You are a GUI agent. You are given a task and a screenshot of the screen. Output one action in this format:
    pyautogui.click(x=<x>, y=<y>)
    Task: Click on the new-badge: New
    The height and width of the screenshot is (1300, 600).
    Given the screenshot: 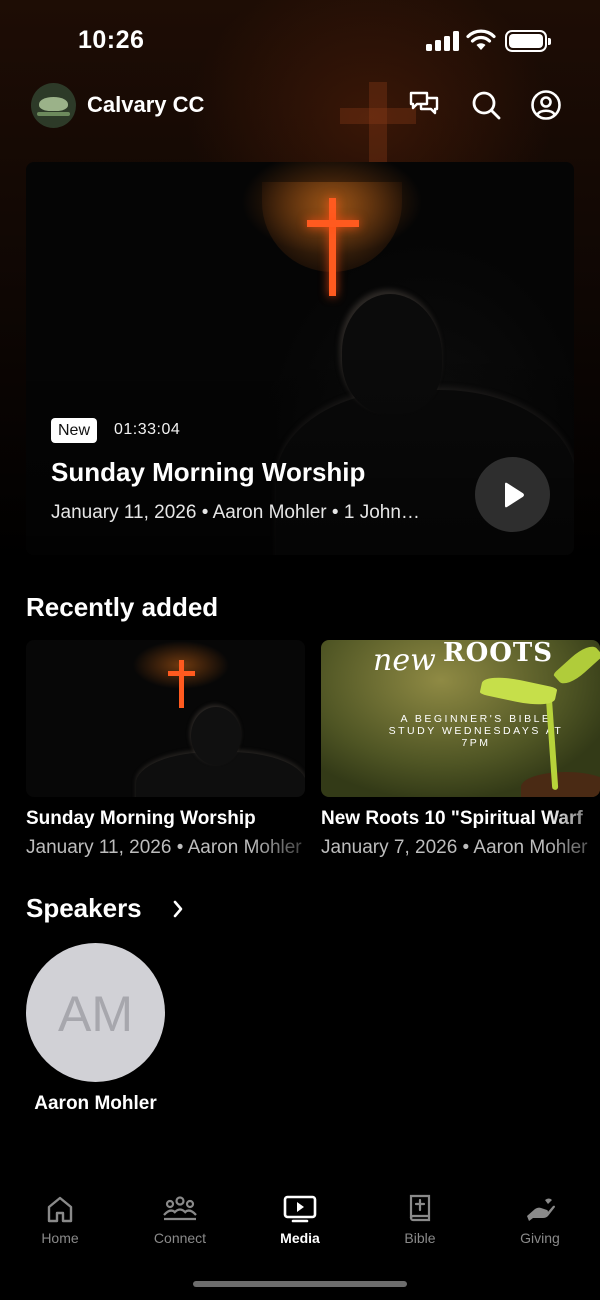 What is the action you would take?
    pyautogui.click(x=74, y=430)
    